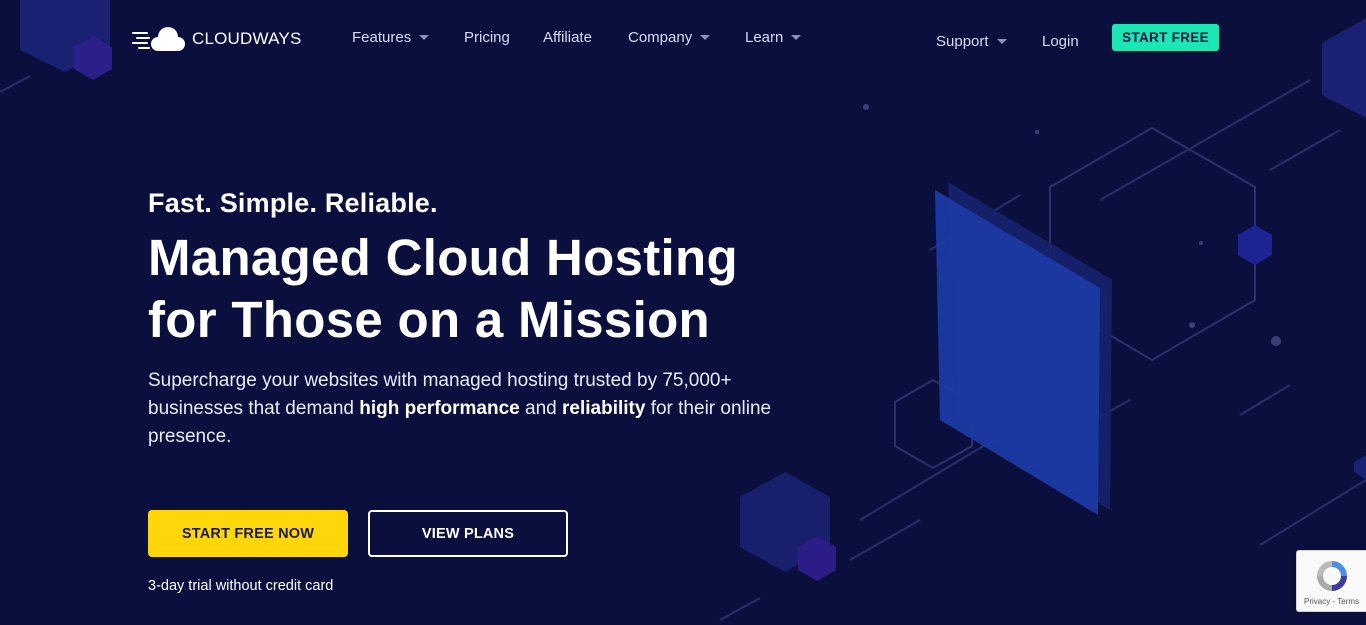 The width and height of the screenshot is (1366, 625). I want to click on nav-login: Login, so click(1060, 41).